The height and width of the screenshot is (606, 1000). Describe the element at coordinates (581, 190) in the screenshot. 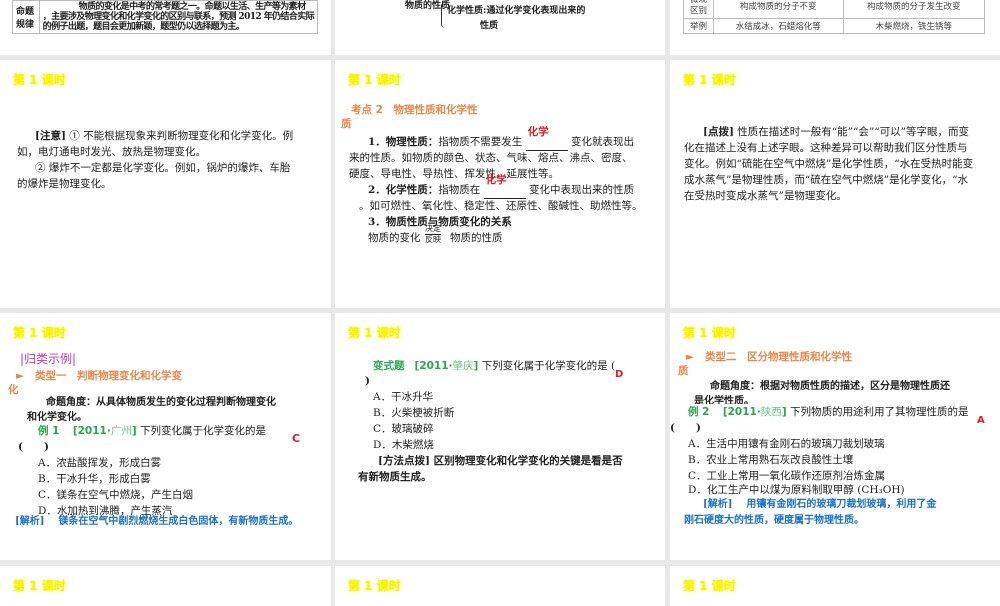

I see `item-text: 变化中表现出来的性质` at that location.